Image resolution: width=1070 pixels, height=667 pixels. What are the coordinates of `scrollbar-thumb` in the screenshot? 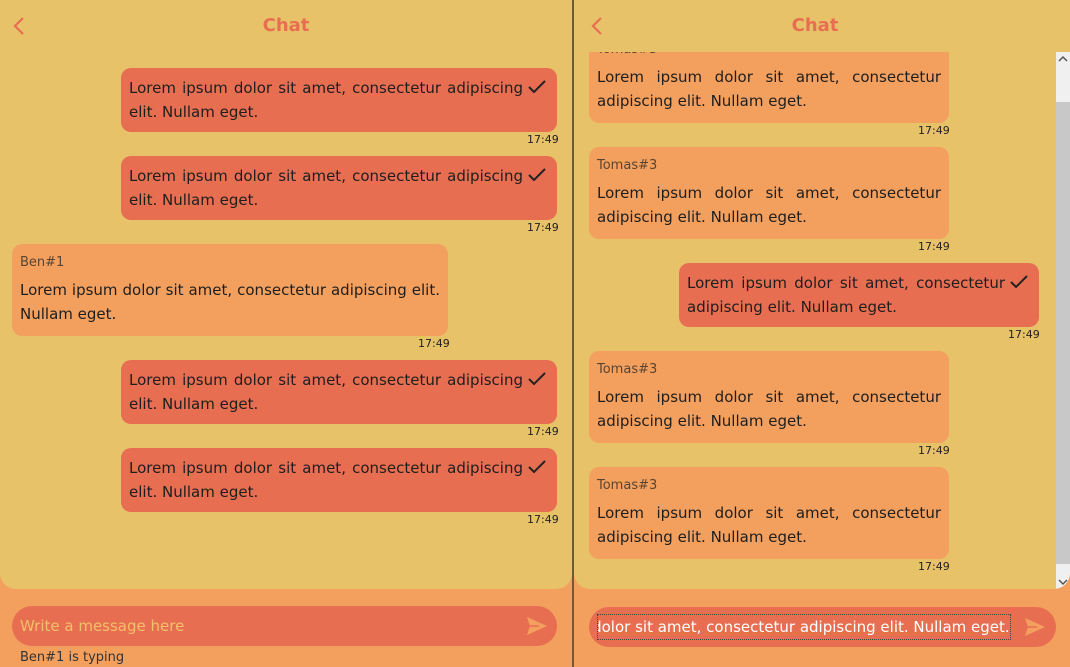 It's located at (1063, 333).